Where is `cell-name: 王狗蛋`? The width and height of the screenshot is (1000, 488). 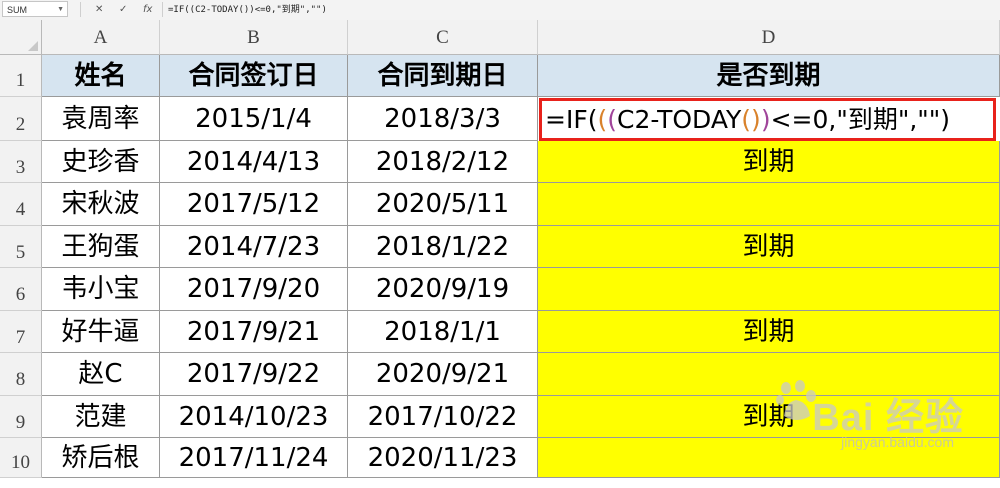
cell-name: 王狗蛋 is located at coordinates (101, 247).